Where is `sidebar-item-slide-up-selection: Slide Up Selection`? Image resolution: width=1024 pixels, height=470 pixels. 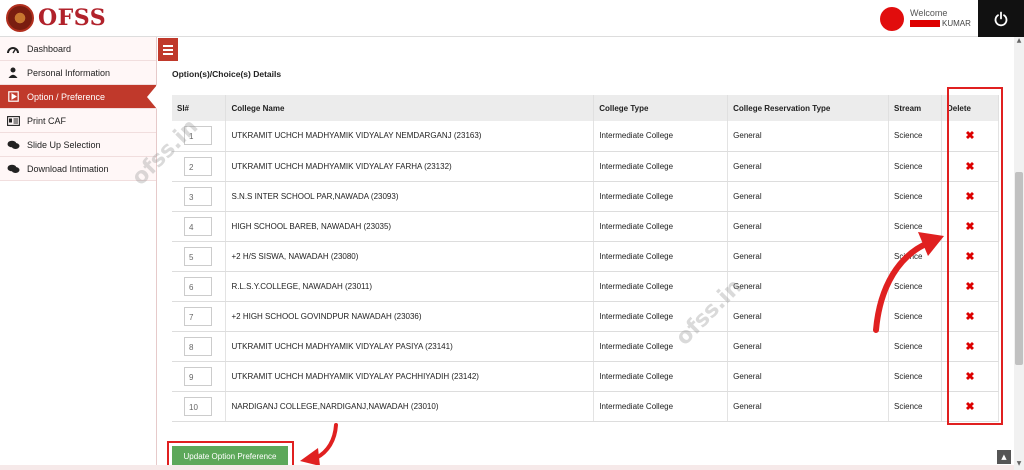
sidebar-item-slide-up-selection: Slide Up Selection is located at coordinates (78, 145).